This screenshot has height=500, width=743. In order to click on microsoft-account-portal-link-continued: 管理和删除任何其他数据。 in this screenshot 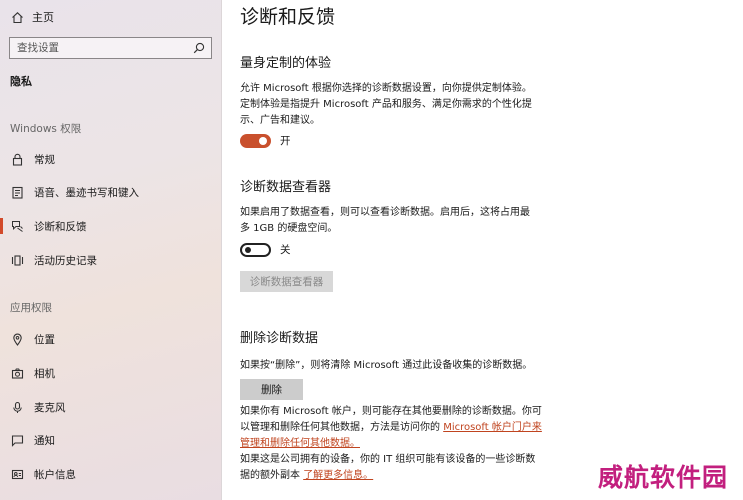, I will do `click(300, 443)`.